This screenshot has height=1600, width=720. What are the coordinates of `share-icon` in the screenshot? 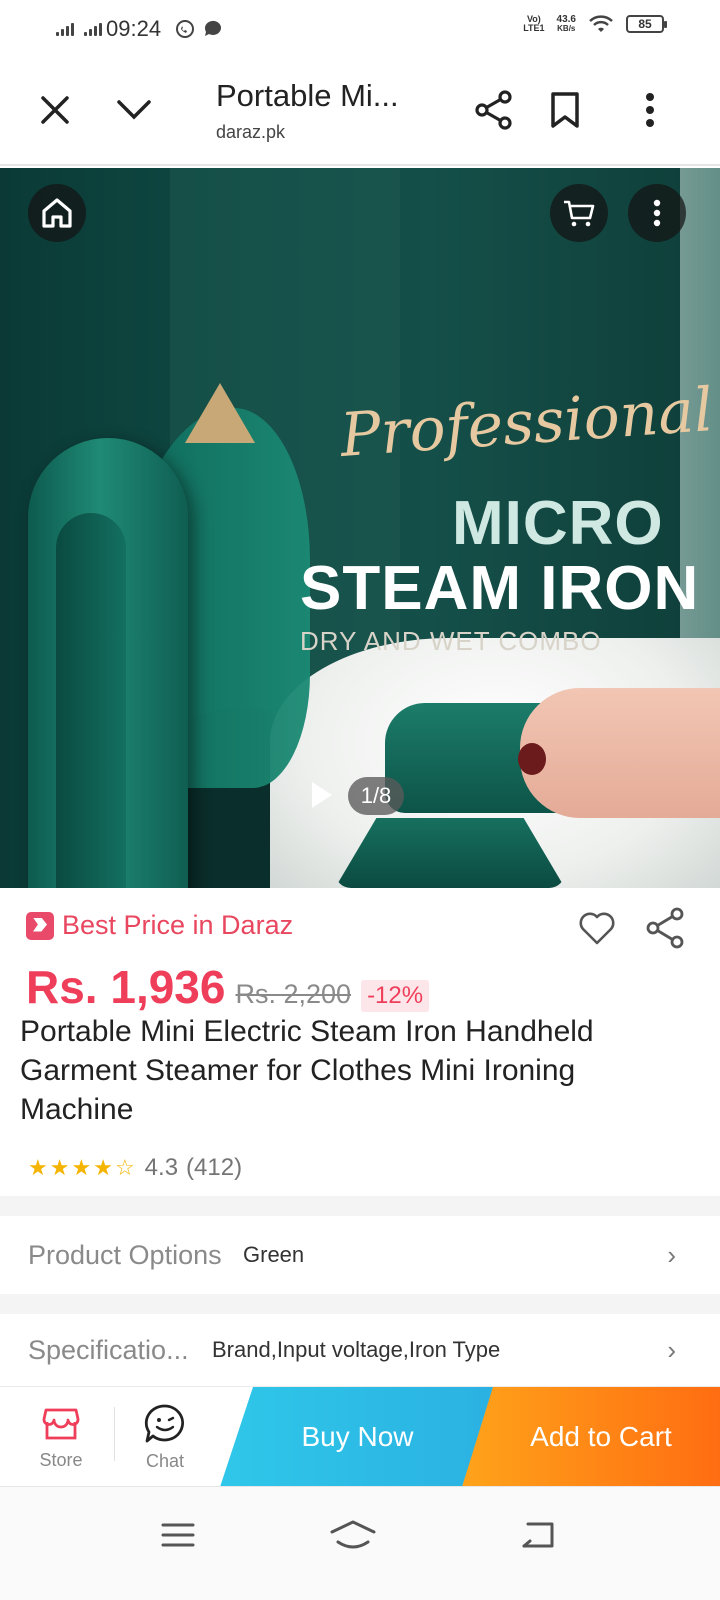 It's located at (493, 110).